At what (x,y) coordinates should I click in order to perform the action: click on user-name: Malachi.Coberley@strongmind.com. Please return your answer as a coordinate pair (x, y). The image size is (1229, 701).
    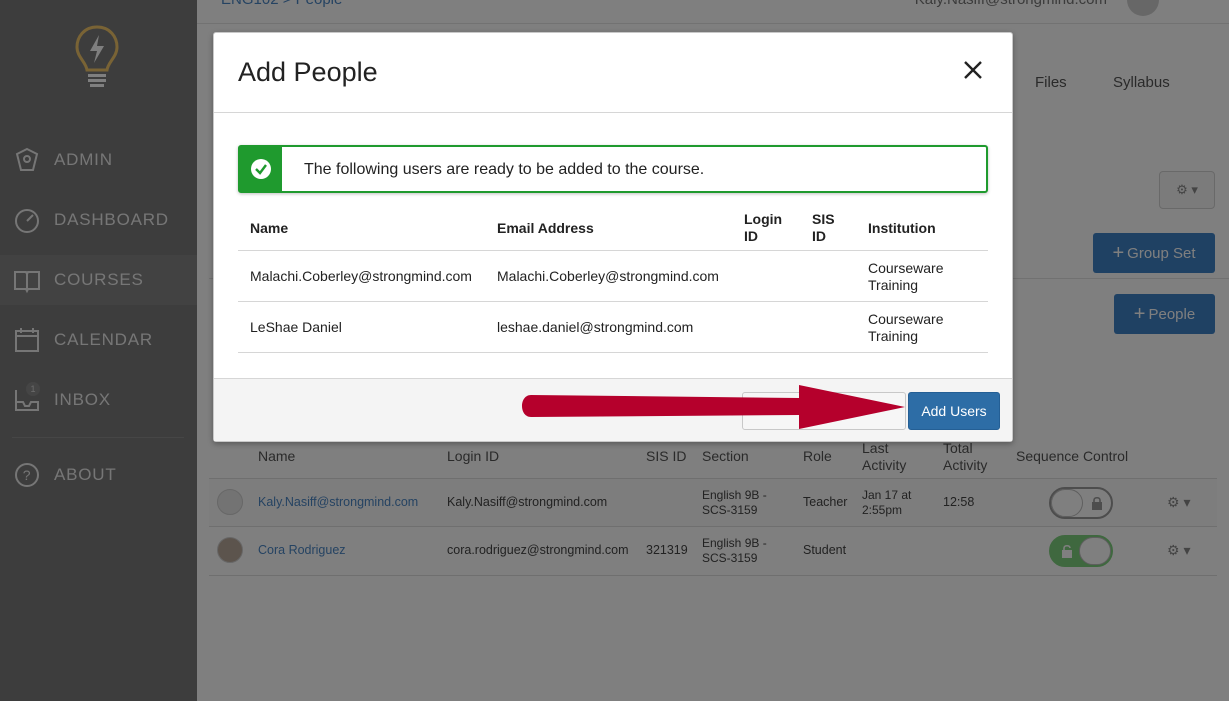
    Looking at the image, I should click on (361, 276).